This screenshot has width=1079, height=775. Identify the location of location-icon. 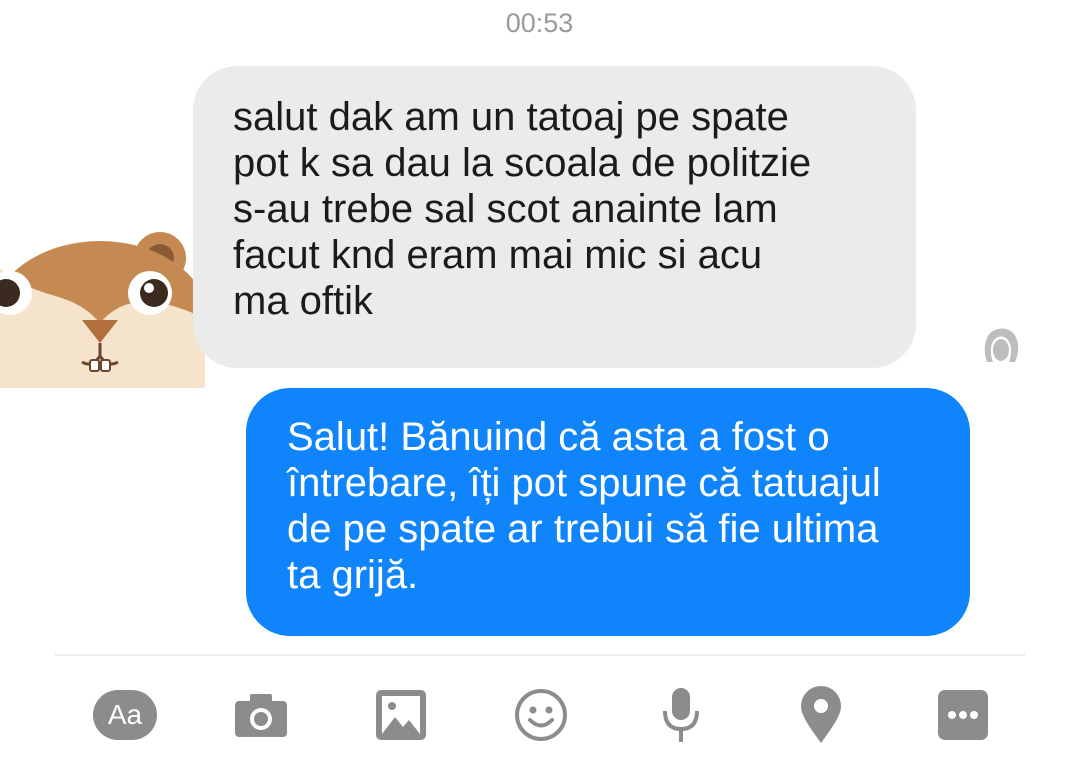
(821, 714).